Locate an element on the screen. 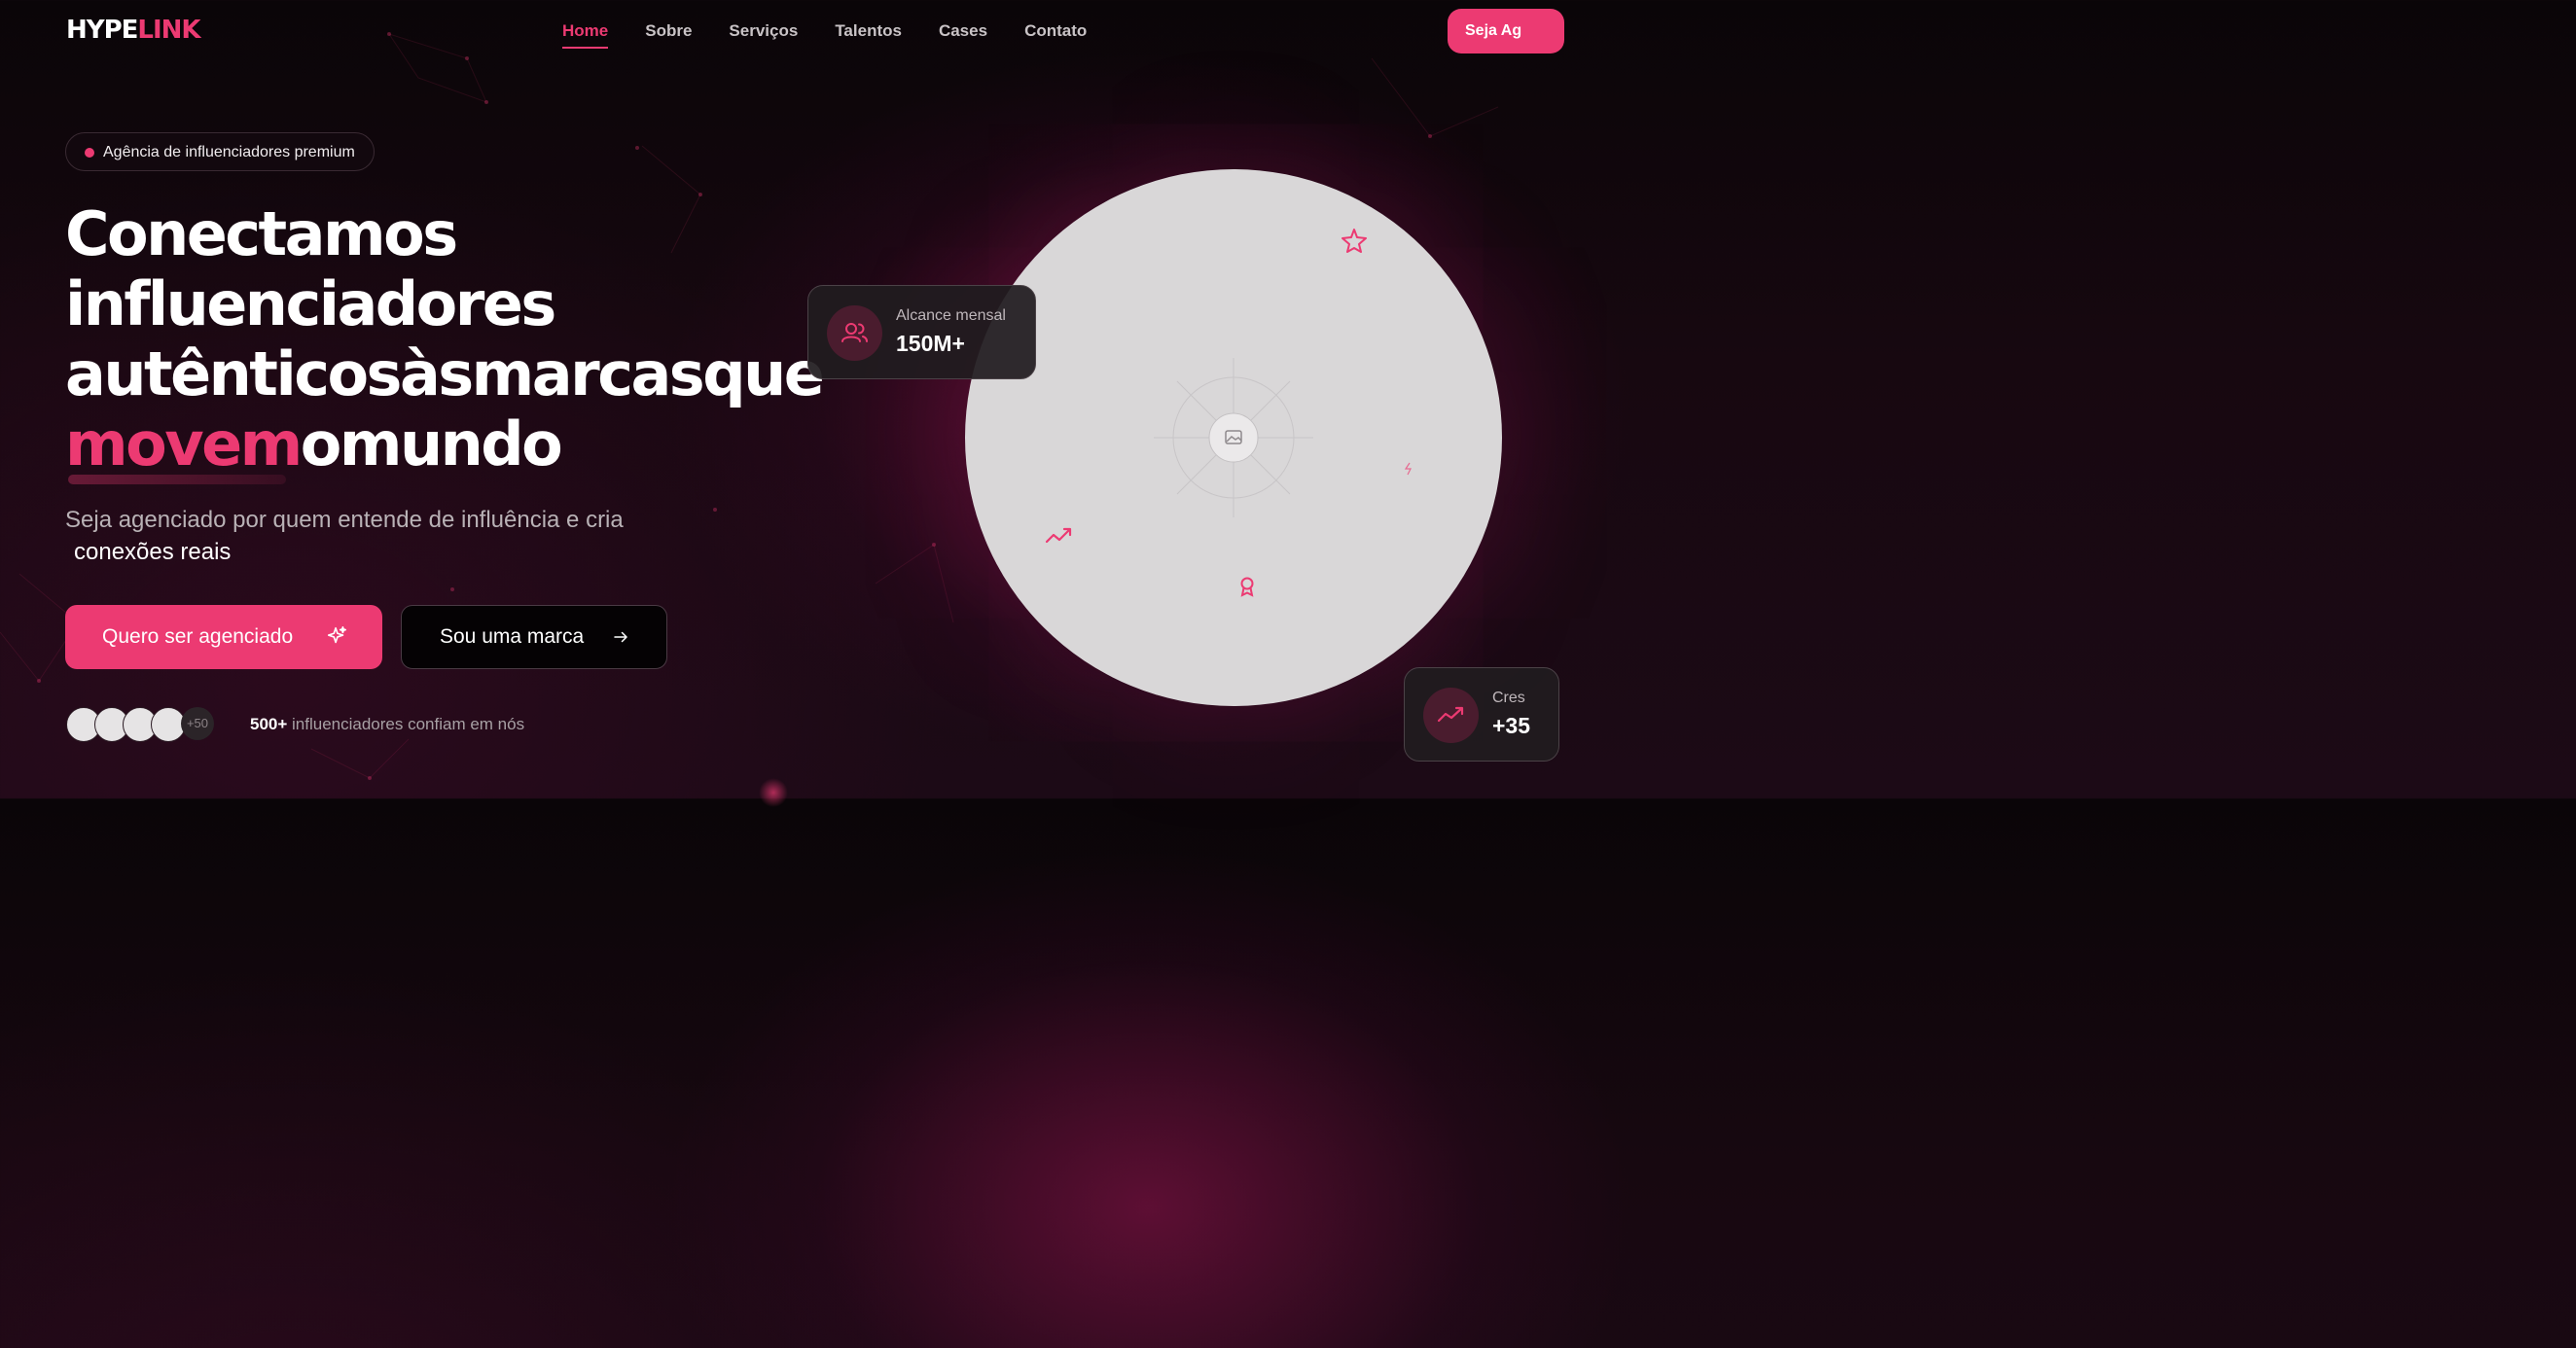 The image size is (2576, 1348). nav-sobre: Sobre is located at coordinates (668, 35).